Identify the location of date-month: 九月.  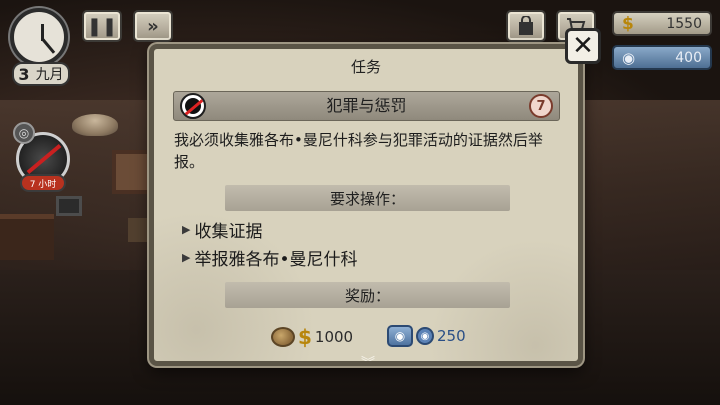
(49, 75).